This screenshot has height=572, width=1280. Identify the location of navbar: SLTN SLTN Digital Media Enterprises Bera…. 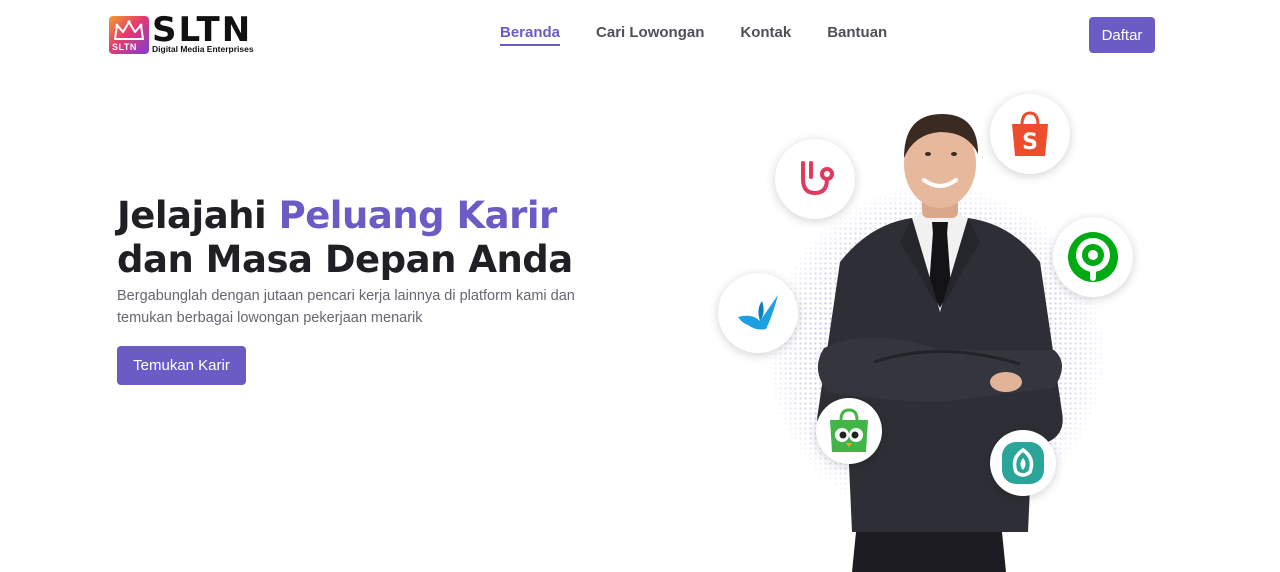
(640, 34).